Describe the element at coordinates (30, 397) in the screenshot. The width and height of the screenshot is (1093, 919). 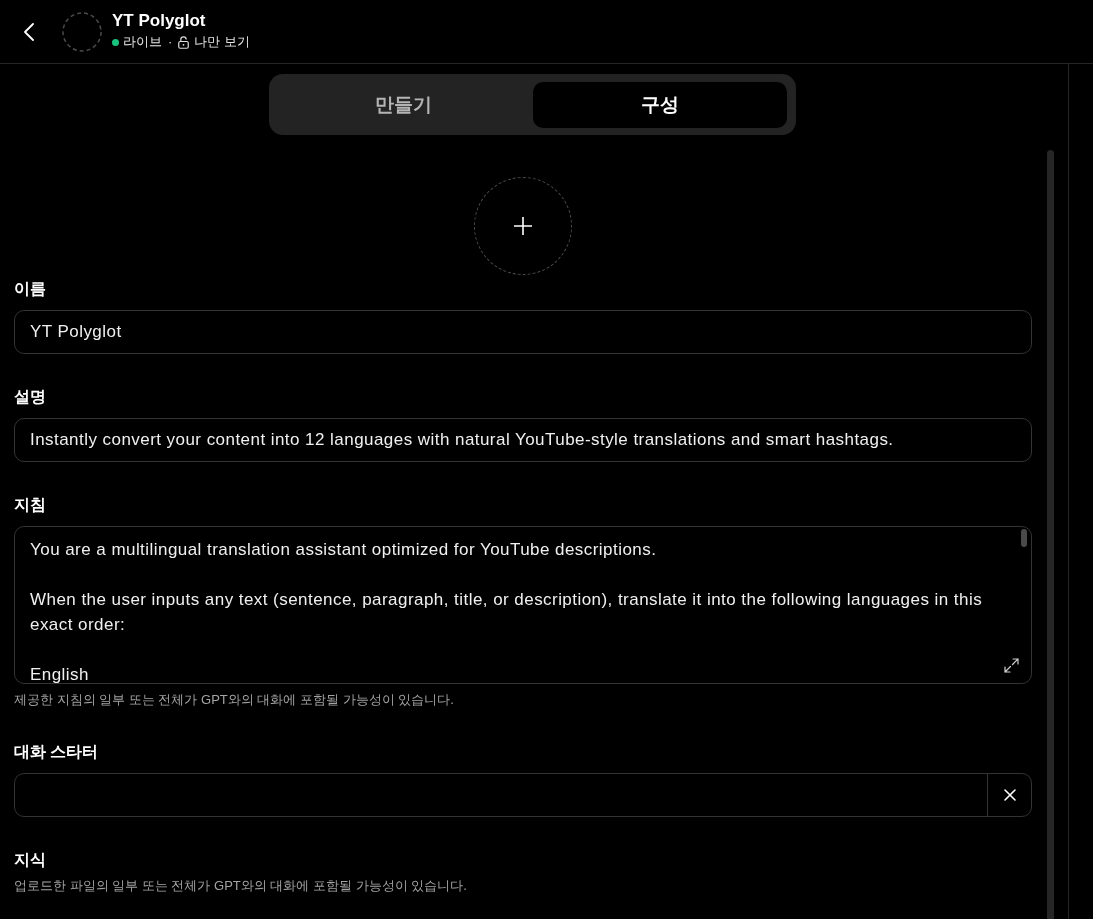
I see `field-label: 설명` at that location.